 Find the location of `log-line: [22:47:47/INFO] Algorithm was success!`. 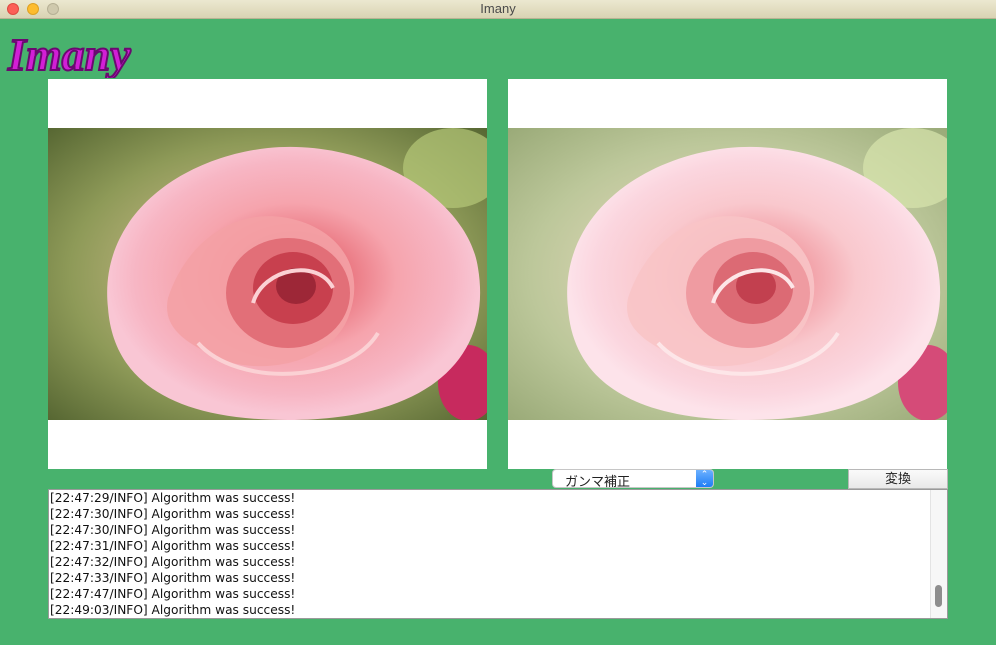

log-line: [22:47:47/INFO] Algorithm was success! is located at coordinates (173, 594).